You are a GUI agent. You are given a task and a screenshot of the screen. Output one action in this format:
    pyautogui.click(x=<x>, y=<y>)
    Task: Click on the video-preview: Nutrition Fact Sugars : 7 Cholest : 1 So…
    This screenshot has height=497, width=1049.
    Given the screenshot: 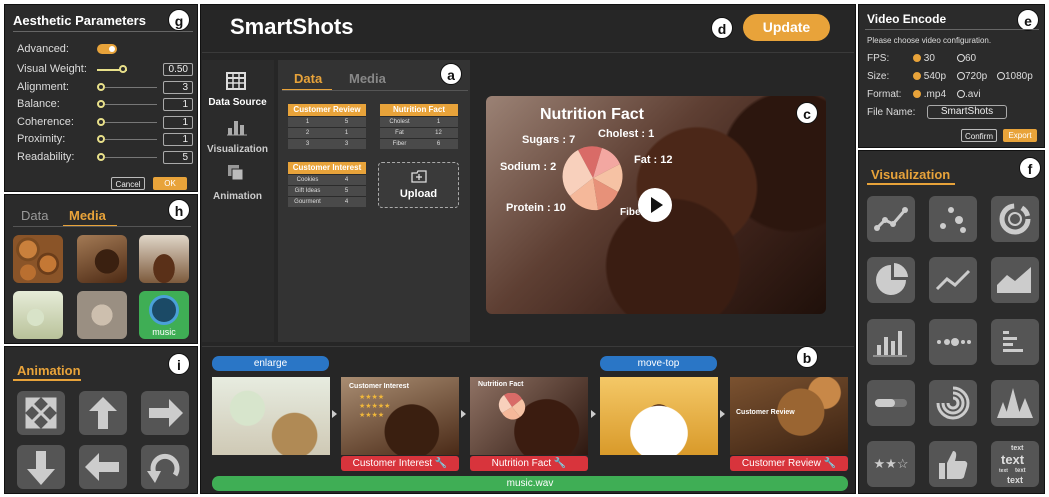 What is the action you would take?
    pyautogui.click(x=656, y=205)
    